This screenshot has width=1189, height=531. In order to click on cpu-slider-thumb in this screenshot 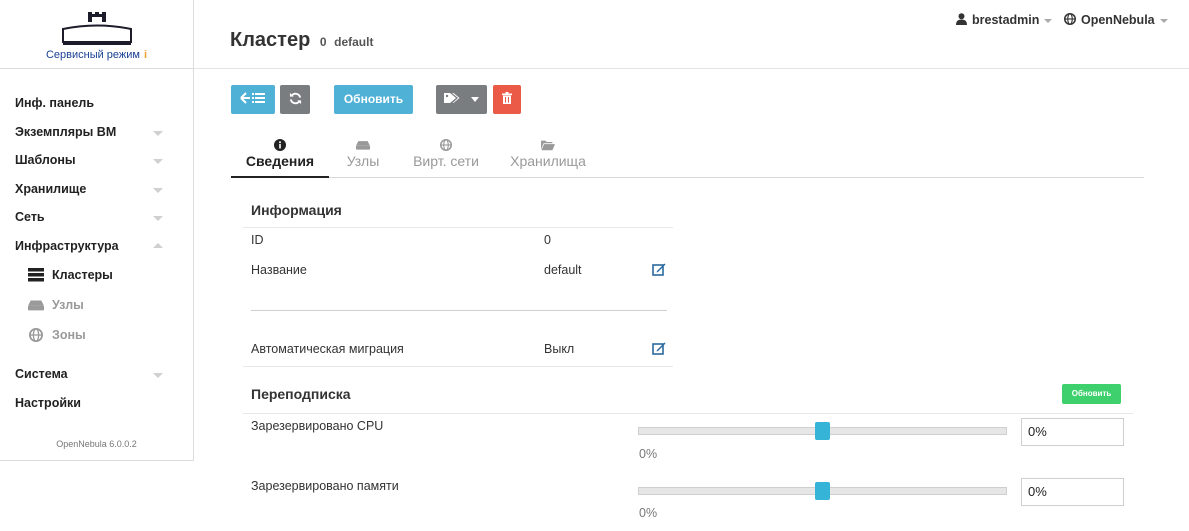, I will do `click(822, 431)`.